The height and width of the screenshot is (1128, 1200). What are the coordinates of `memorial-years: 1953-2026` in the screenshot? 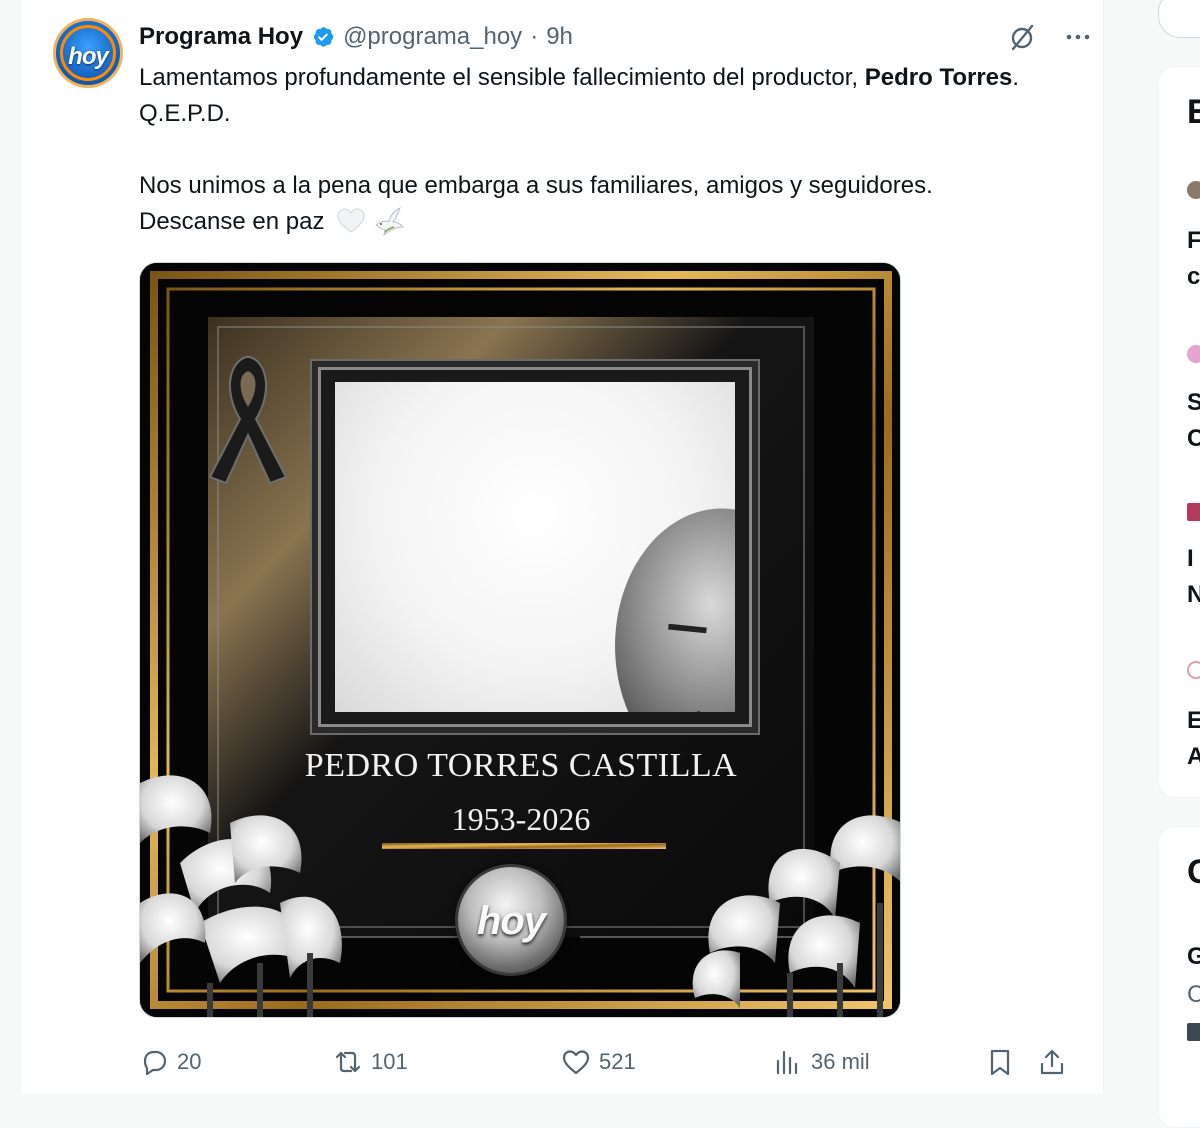 It's located at (521, 819).